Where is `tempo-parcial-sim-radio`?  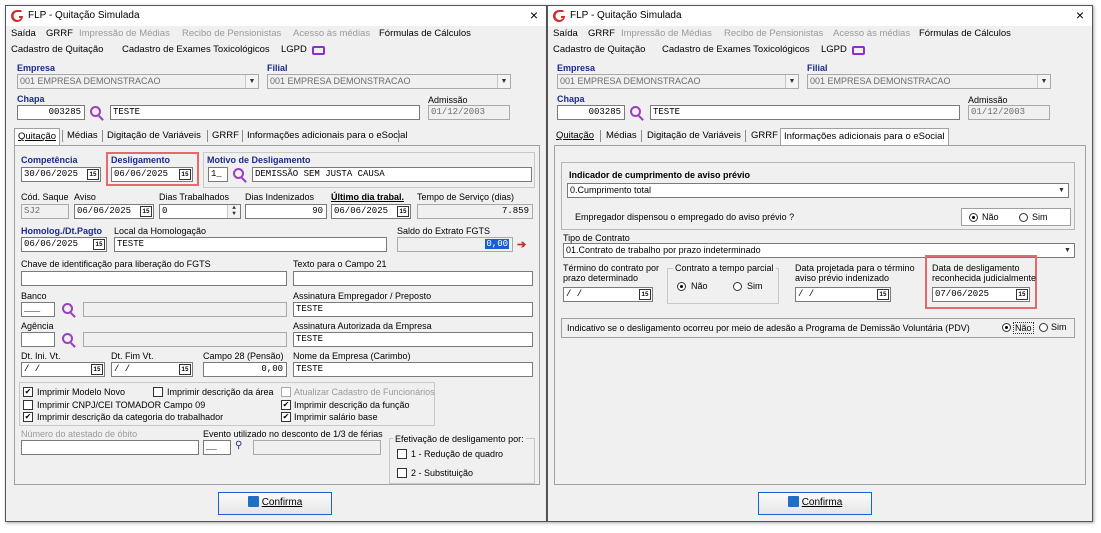 tempo-parcial-sim-radio is located at coordinates (737, 286).